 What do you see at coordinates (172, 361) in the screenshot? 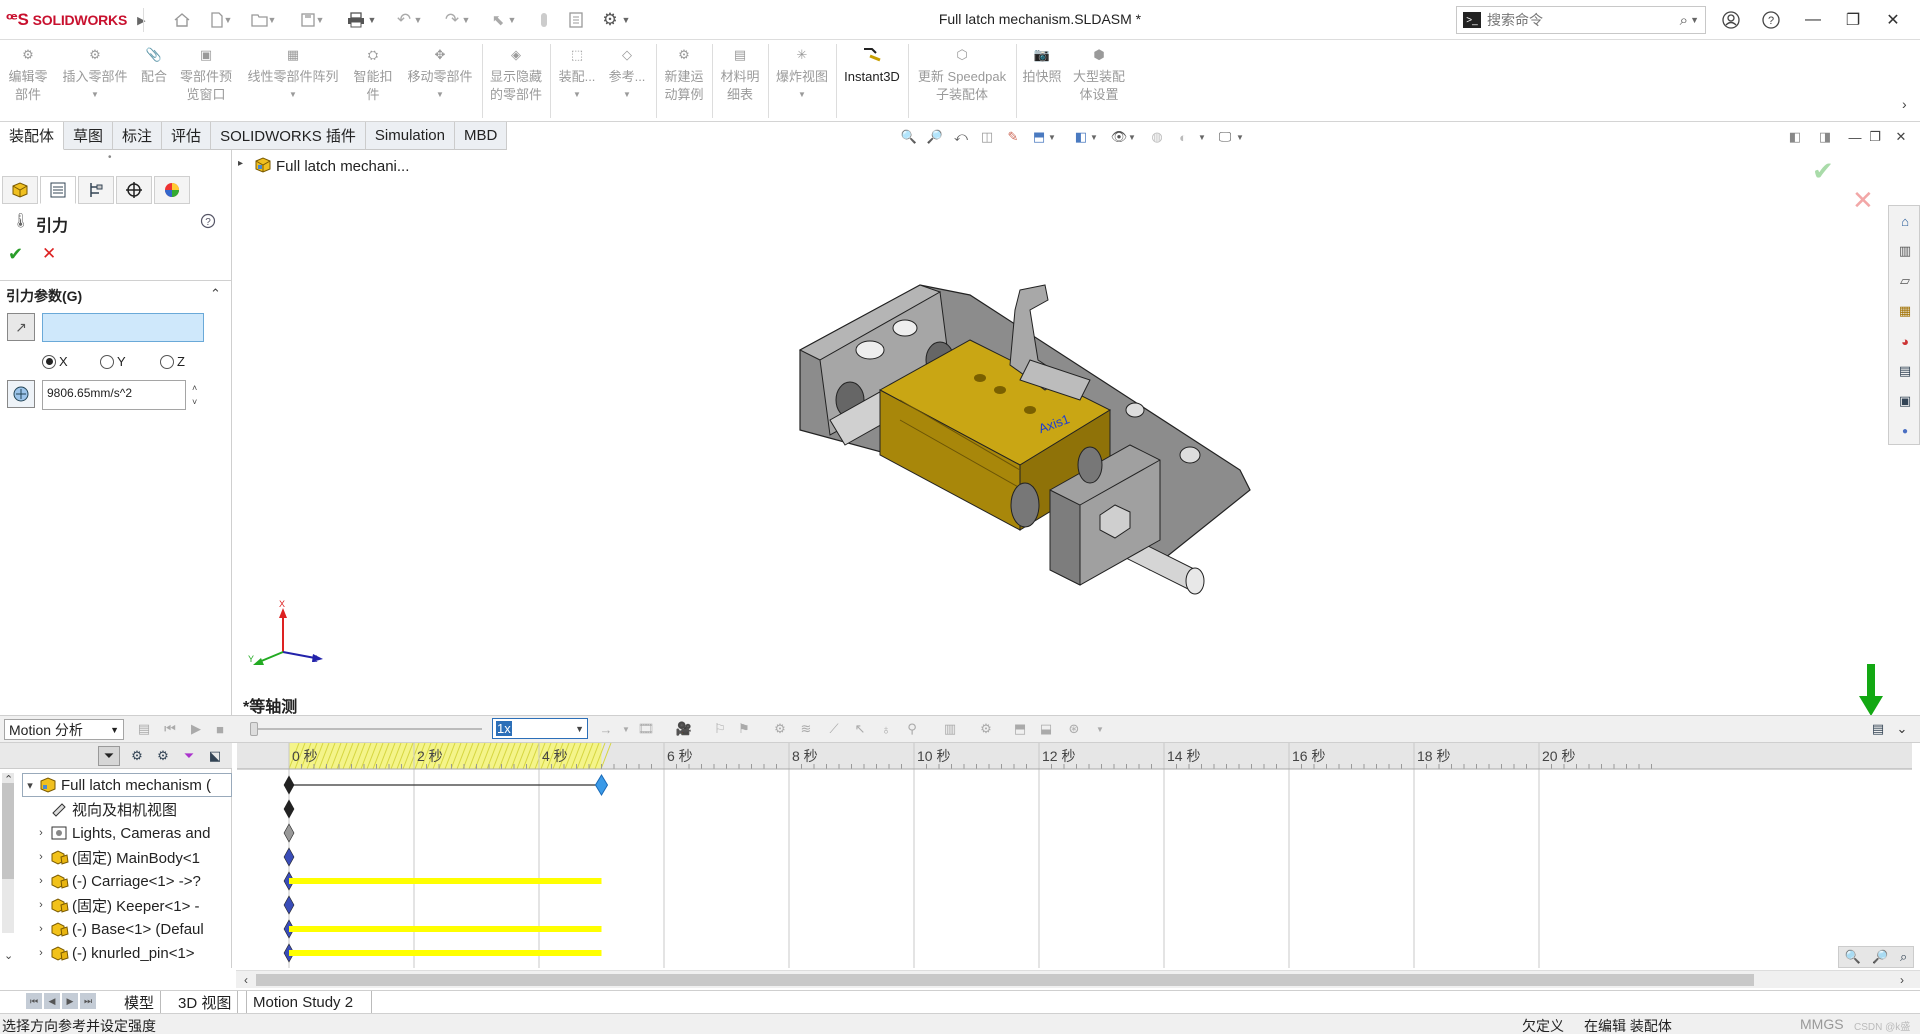
I see `radio-z: Z` at bounding box center [172, 361].